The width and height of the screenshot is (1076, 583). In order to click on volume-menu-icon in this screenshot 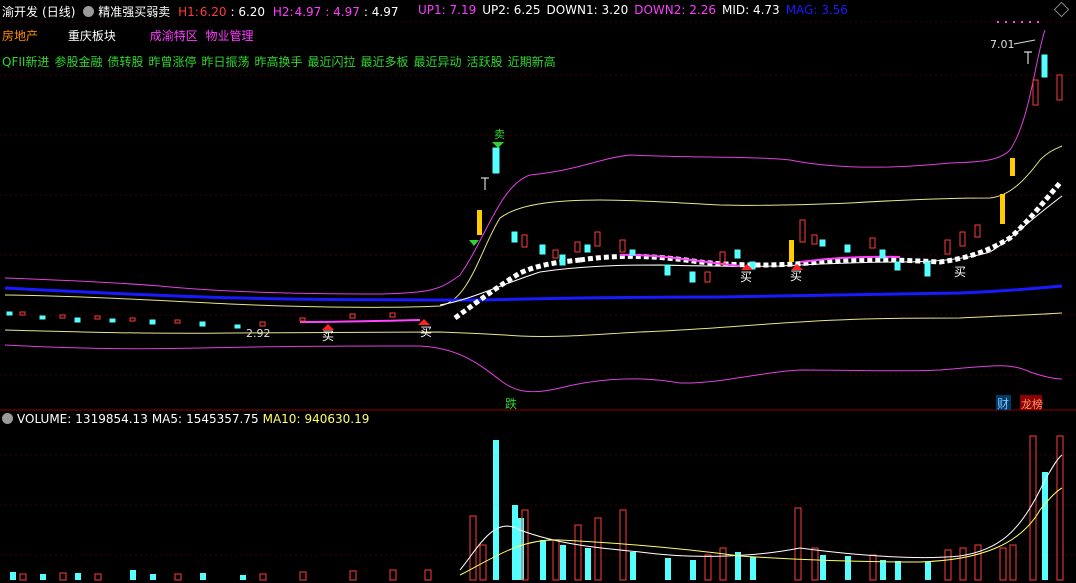, I will do `click(7, 418)`.